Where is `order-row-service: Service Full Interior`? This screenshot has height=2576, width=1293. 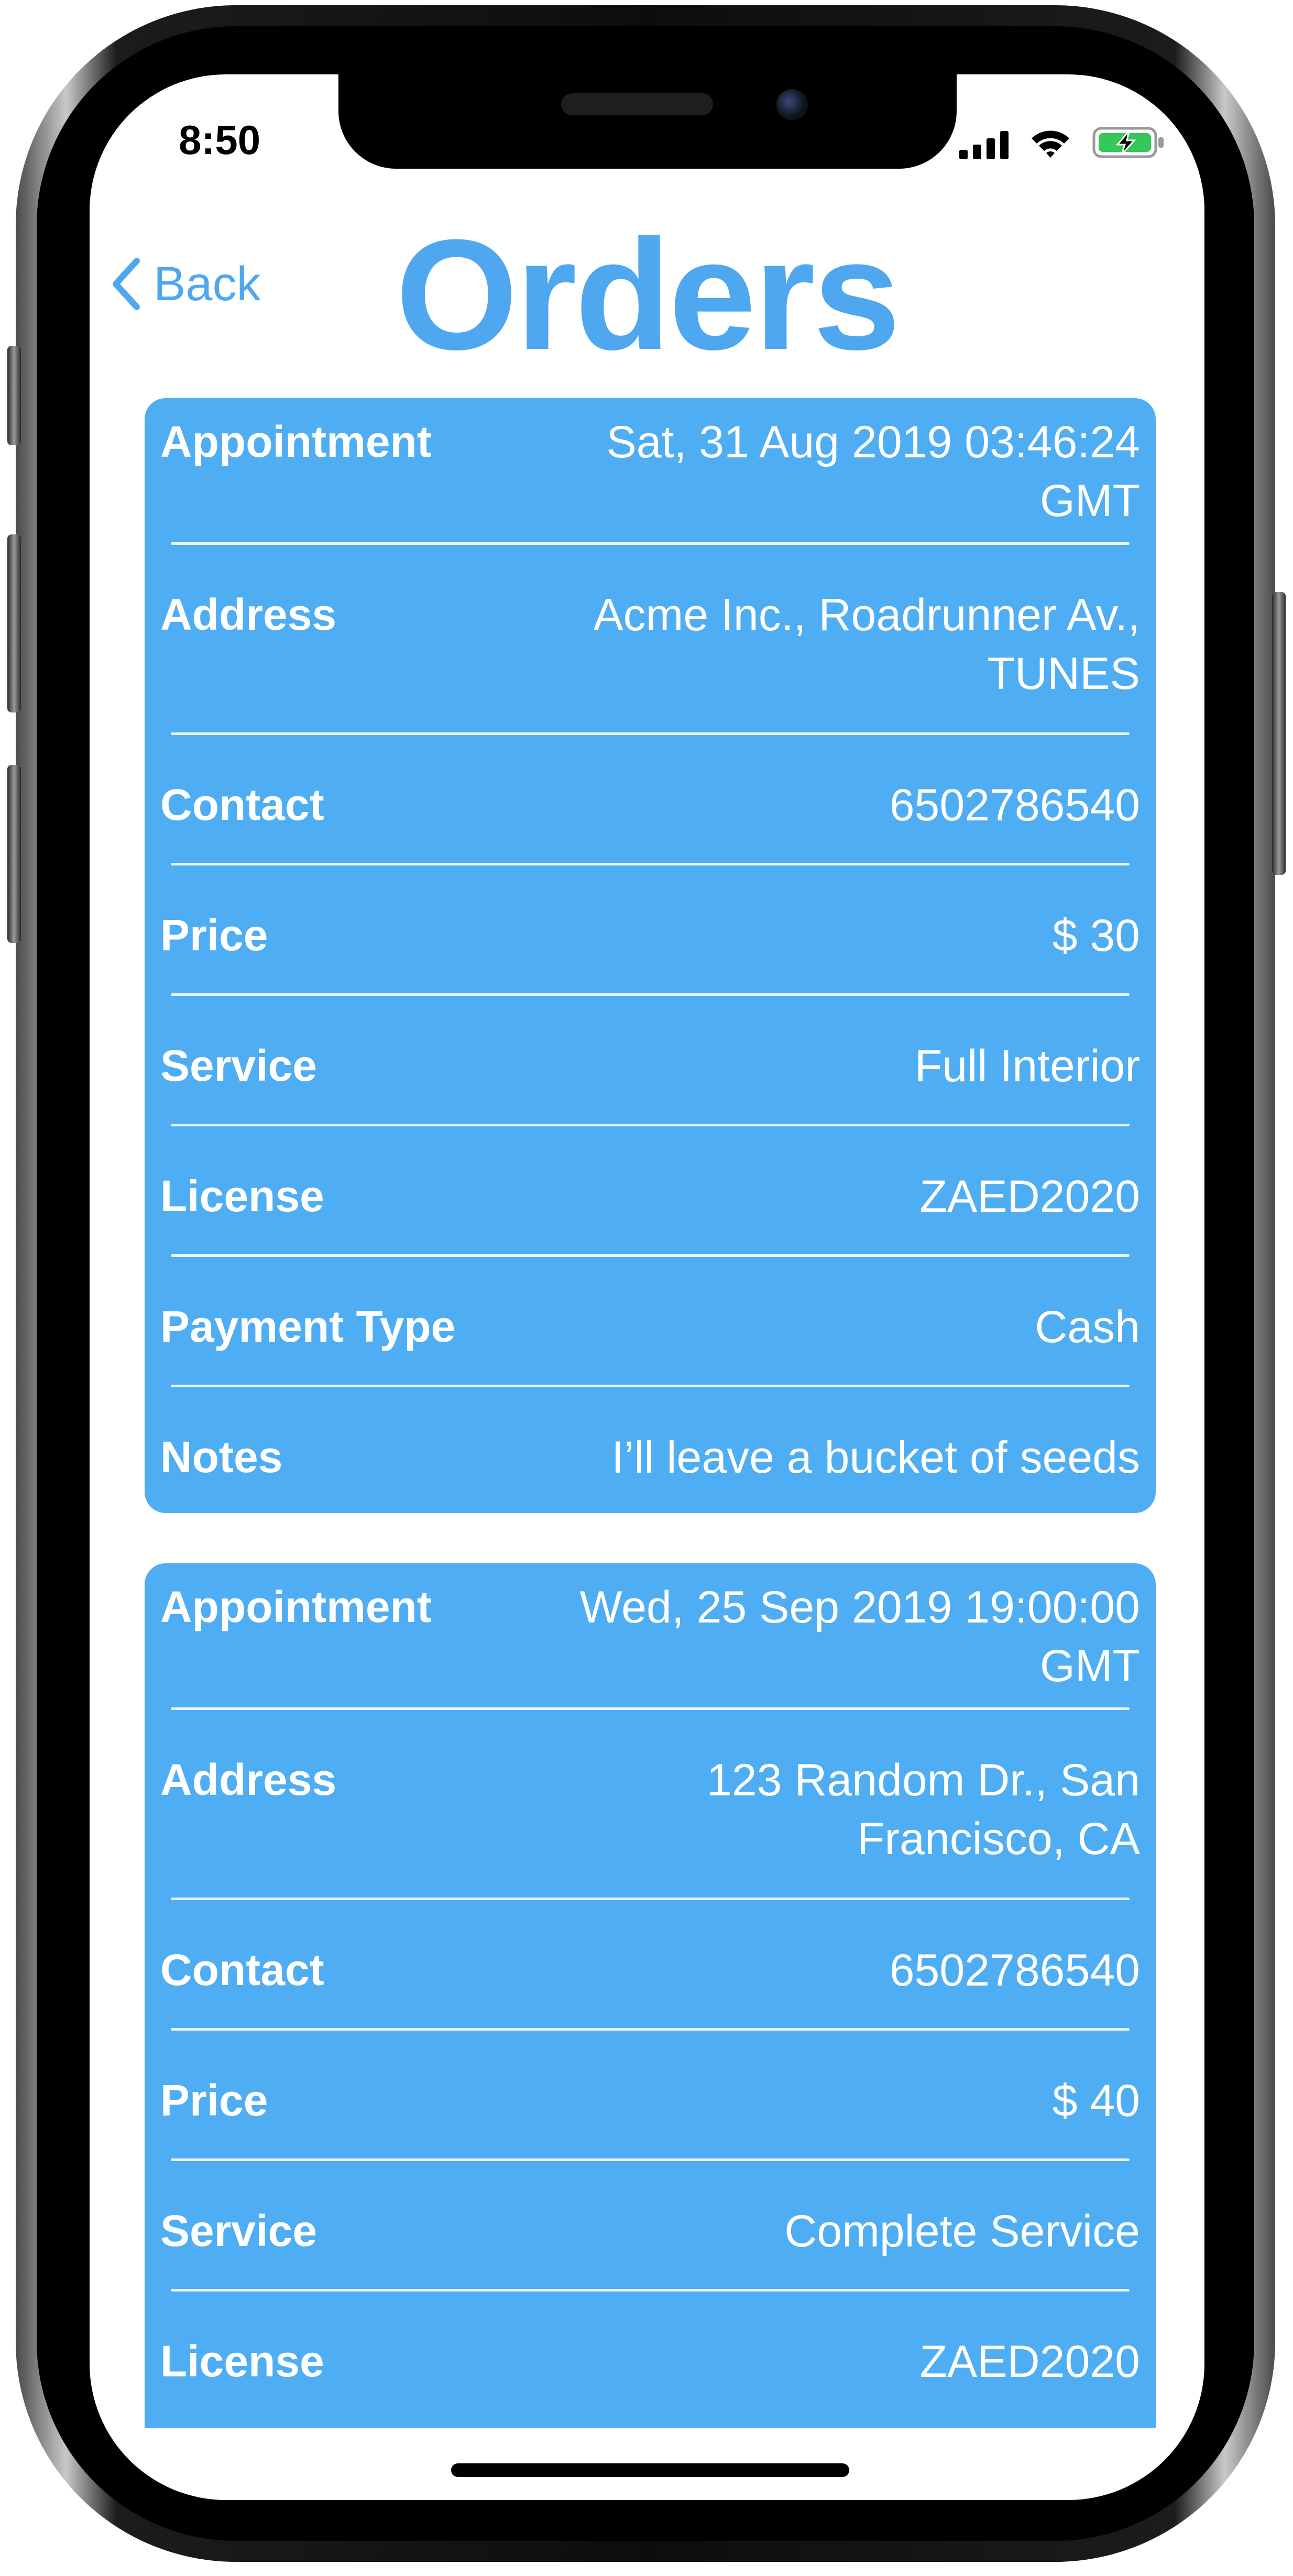
order-row-service: Service Full Interior is located at coordinates (650, 1061).